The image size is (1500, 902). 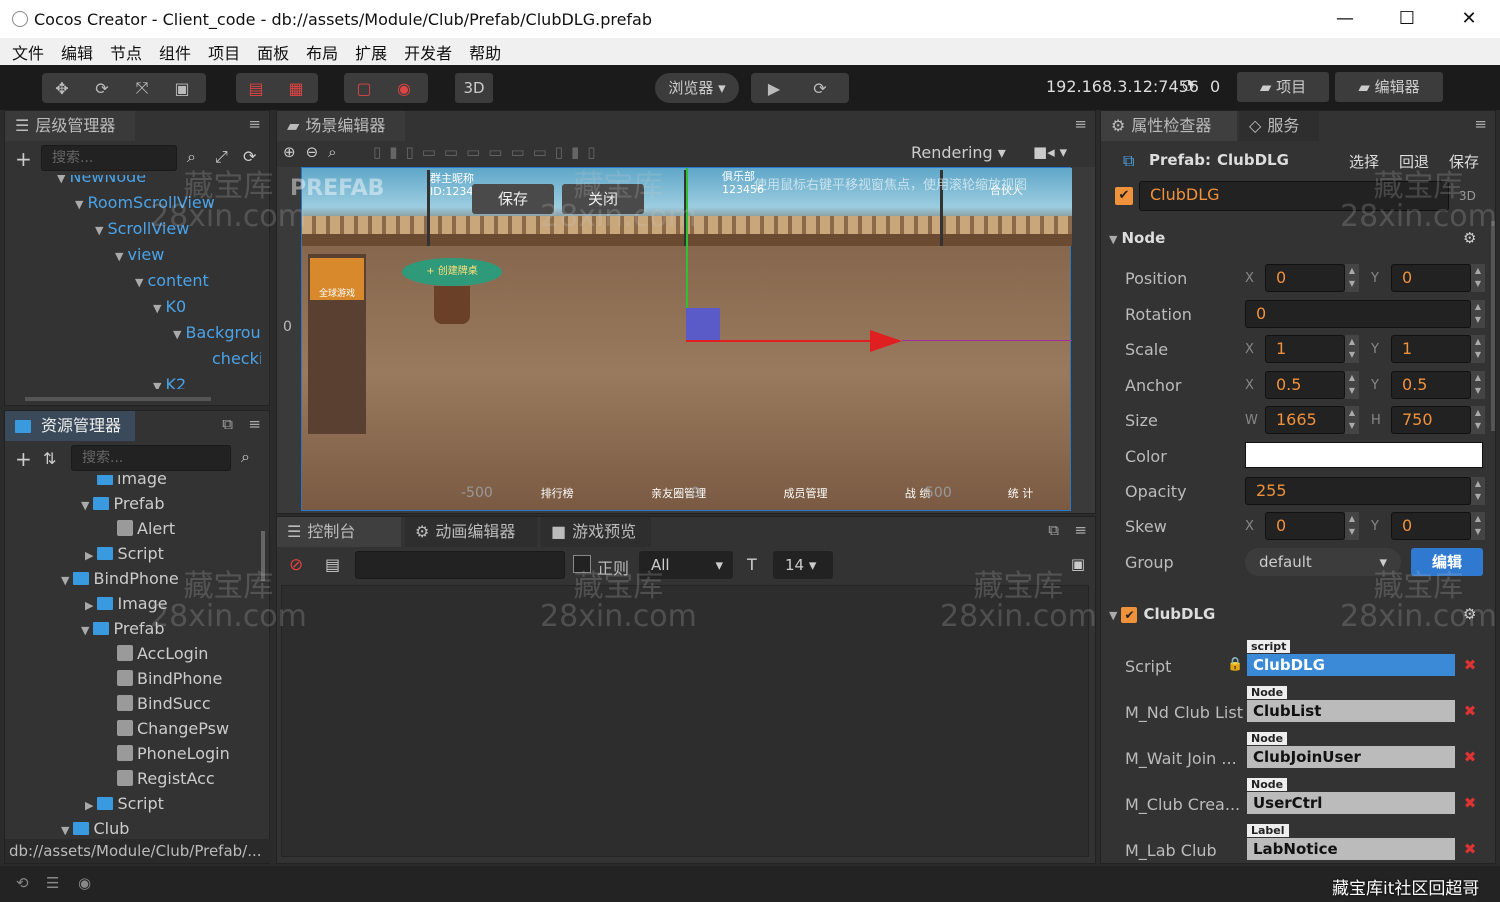 I want to click on size-w-stepper: ▲ ▼, so click(x=1352, y=420).